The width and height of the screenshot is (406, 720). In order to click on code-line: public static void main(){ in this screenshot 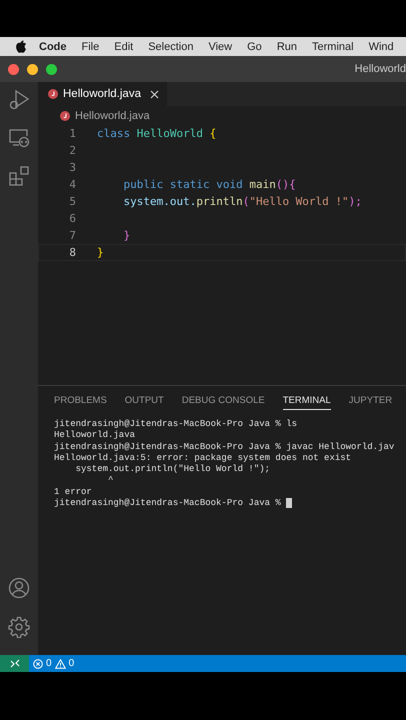, I will do `click(209, 184)`.